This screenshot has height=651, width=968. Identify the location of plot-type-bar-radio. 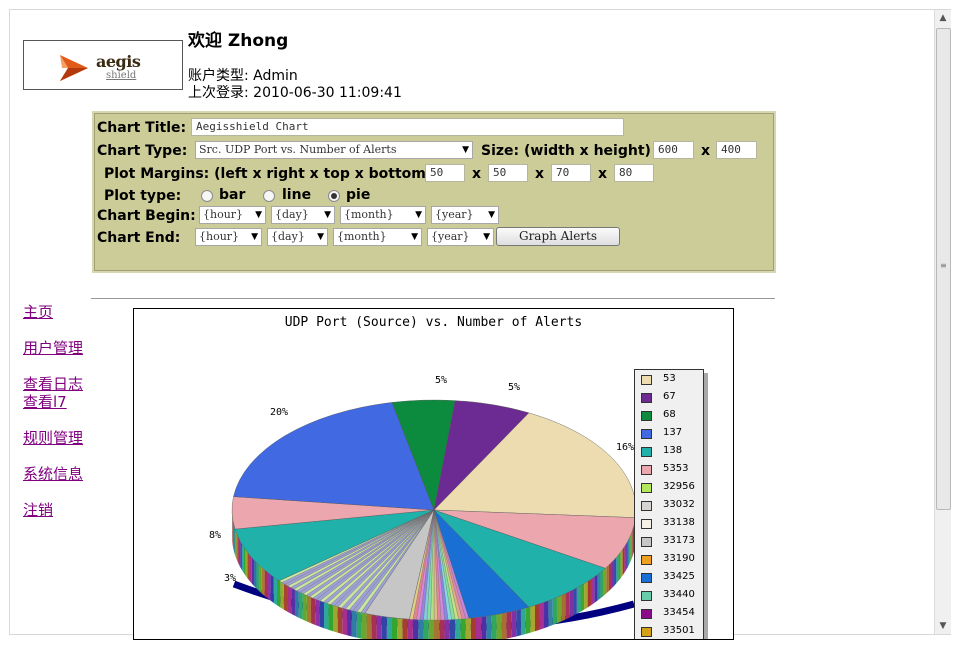
(207, 196).